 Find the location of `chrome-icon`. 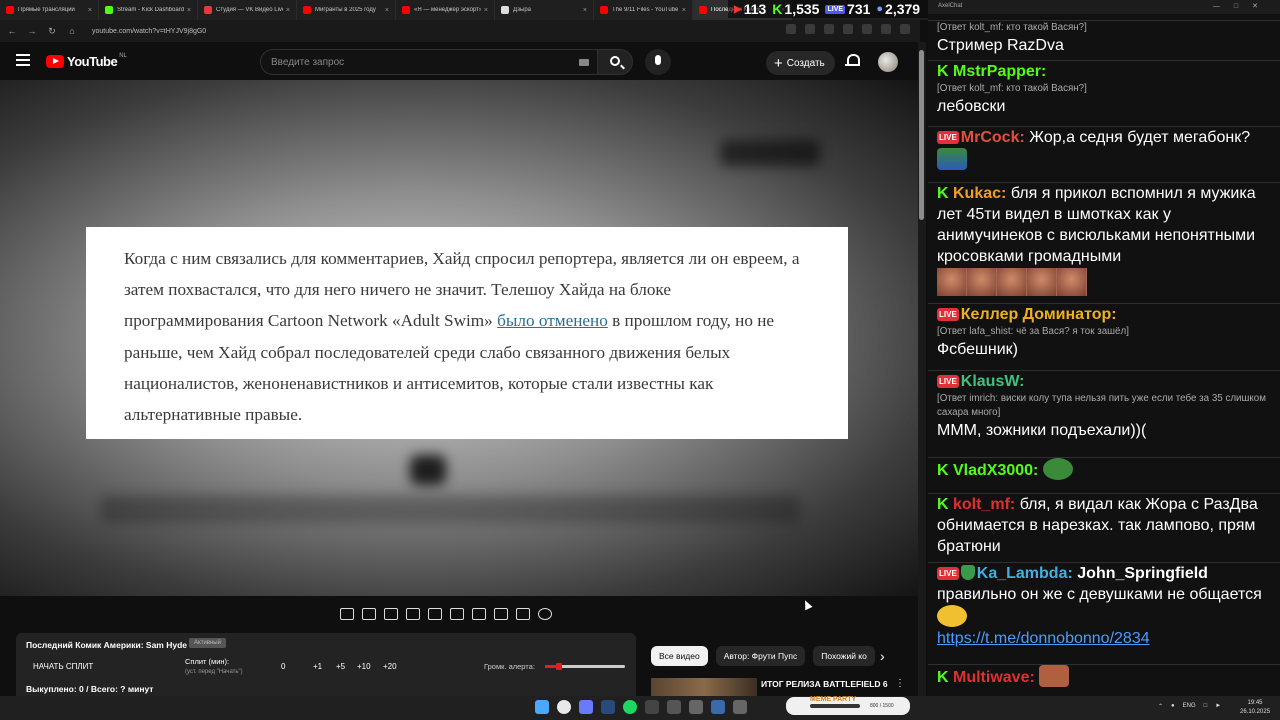

chrome-icon is located at coordinates (564, 707).